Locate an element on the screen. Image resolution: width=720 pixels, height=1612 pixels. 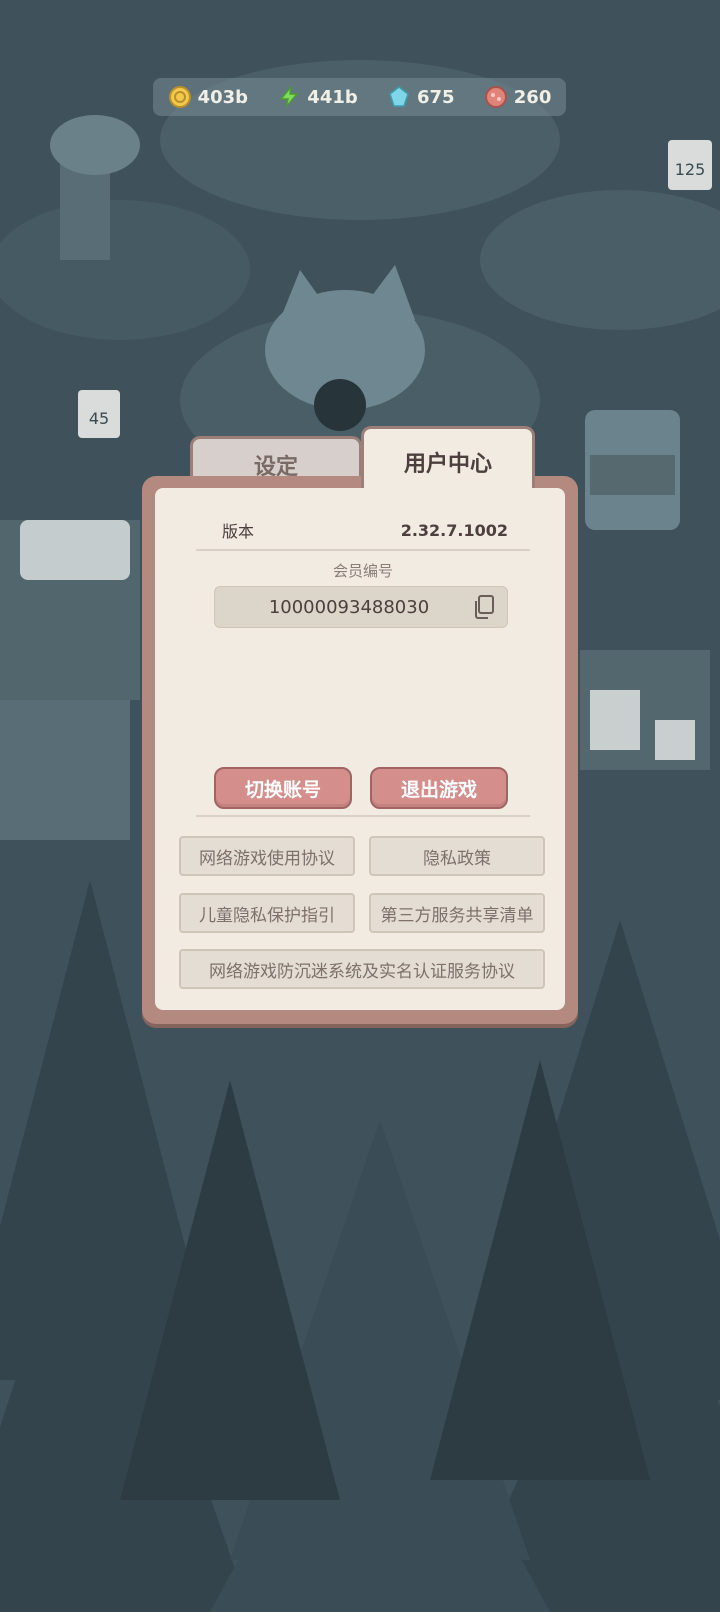
exit-game-button: 退出游戏 is located at coordinates (439, 788).